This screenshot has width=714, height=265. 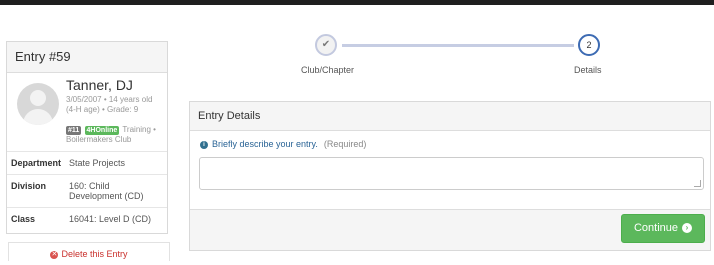 What do you see at coordinates (345, 144) in the screenshot?
I see `required-label: (Required)` at bounding box center [345, 144].